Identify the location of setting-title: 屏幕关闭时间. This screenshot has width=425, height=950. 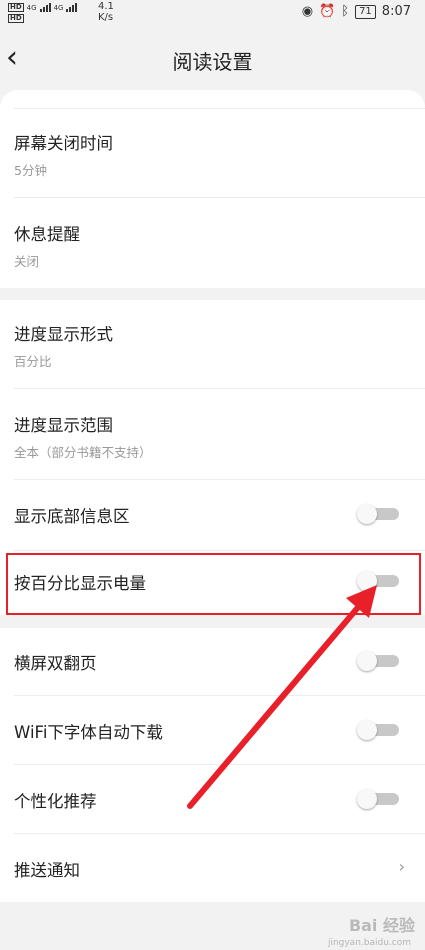
(63, 143).